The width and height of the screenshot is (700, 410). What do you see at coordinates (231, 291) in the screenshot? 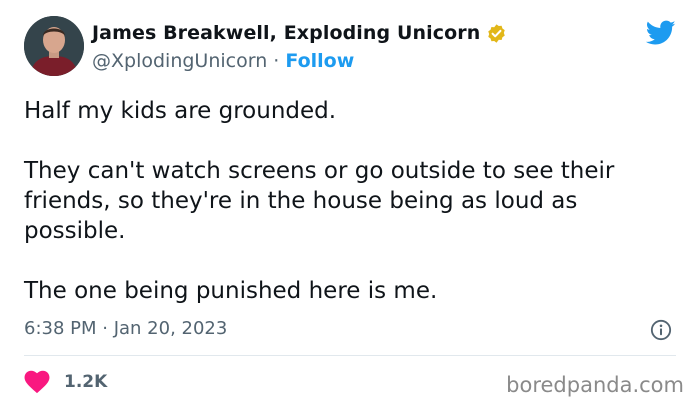
I see `tweet-paragraph: The one being punished here is me.` at bounding box center [231, 291].